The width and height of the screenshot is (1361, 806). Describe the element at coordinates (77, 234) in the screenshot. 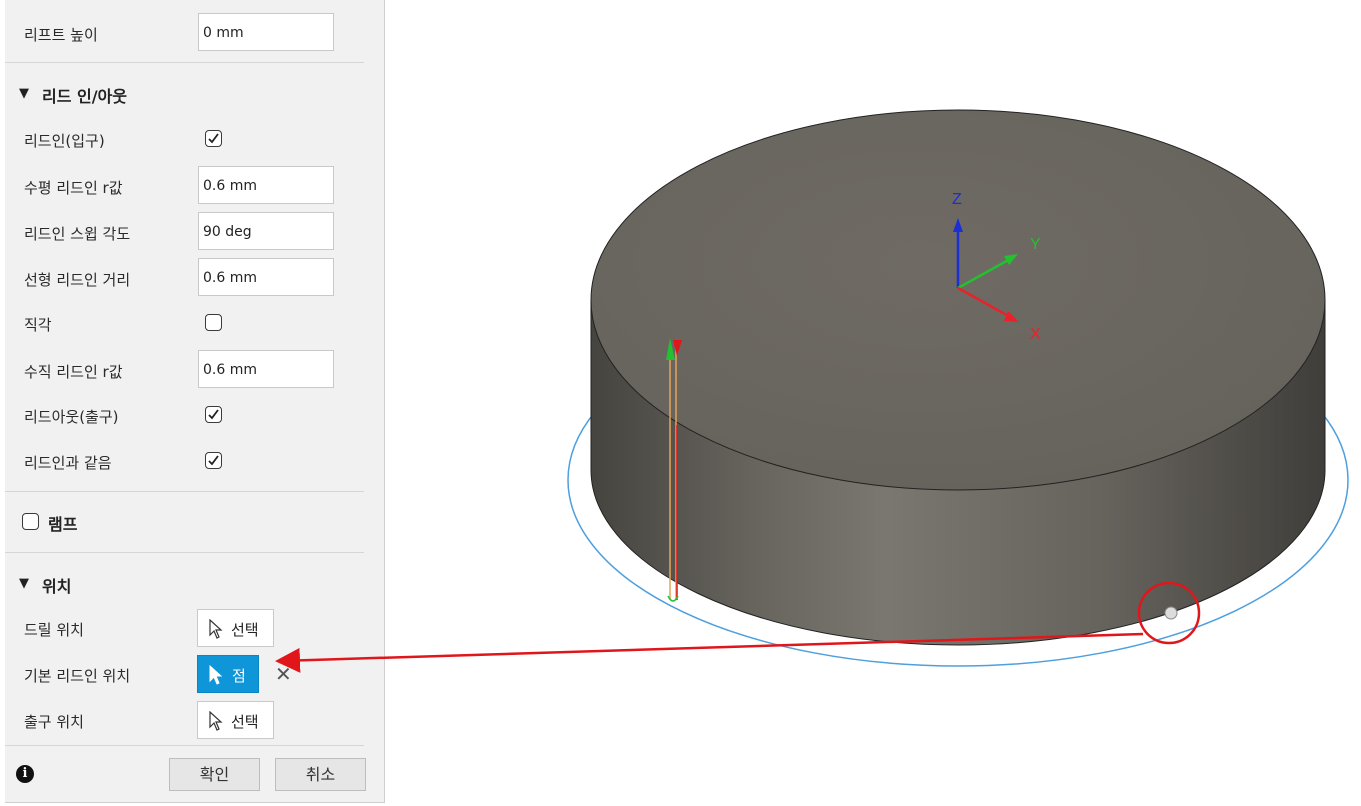

I see `lead-in-sweep-angle-label: 리드인 스윕 각도` at that location.